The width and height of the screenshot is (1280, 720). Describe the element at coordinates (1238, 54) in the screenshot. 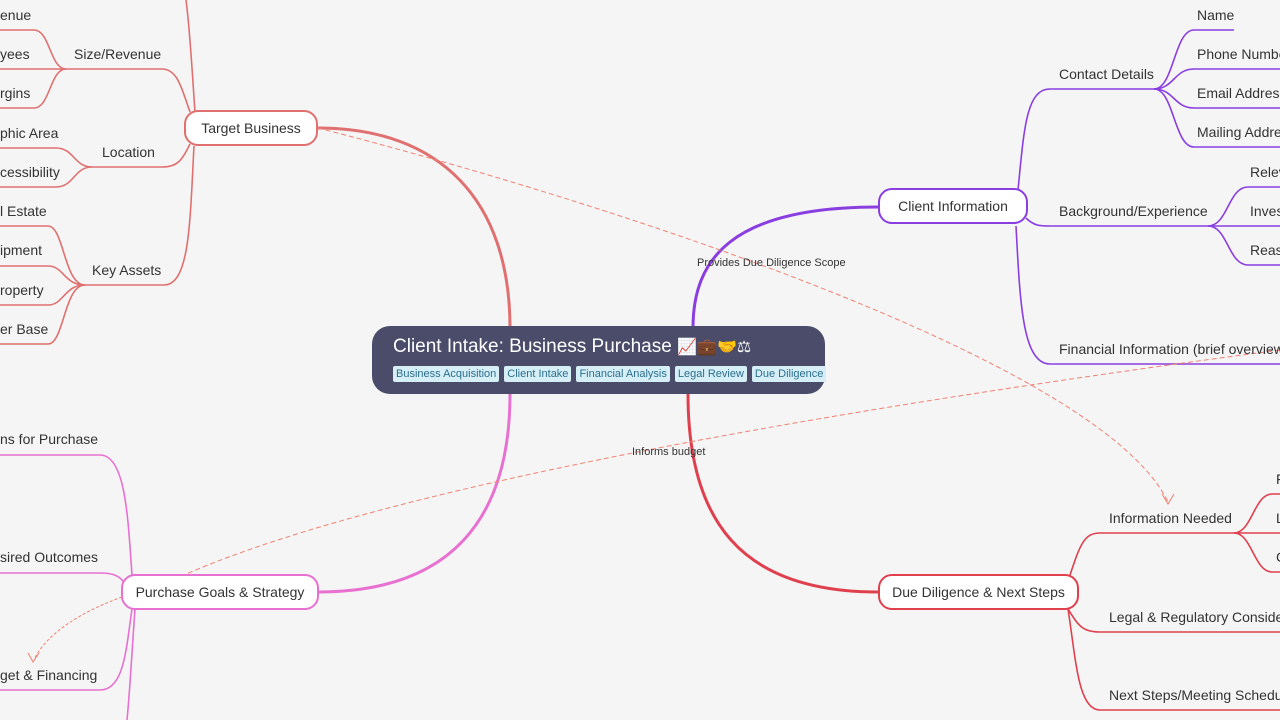

I see `leaf-topic: Phone Numbe` at that location.